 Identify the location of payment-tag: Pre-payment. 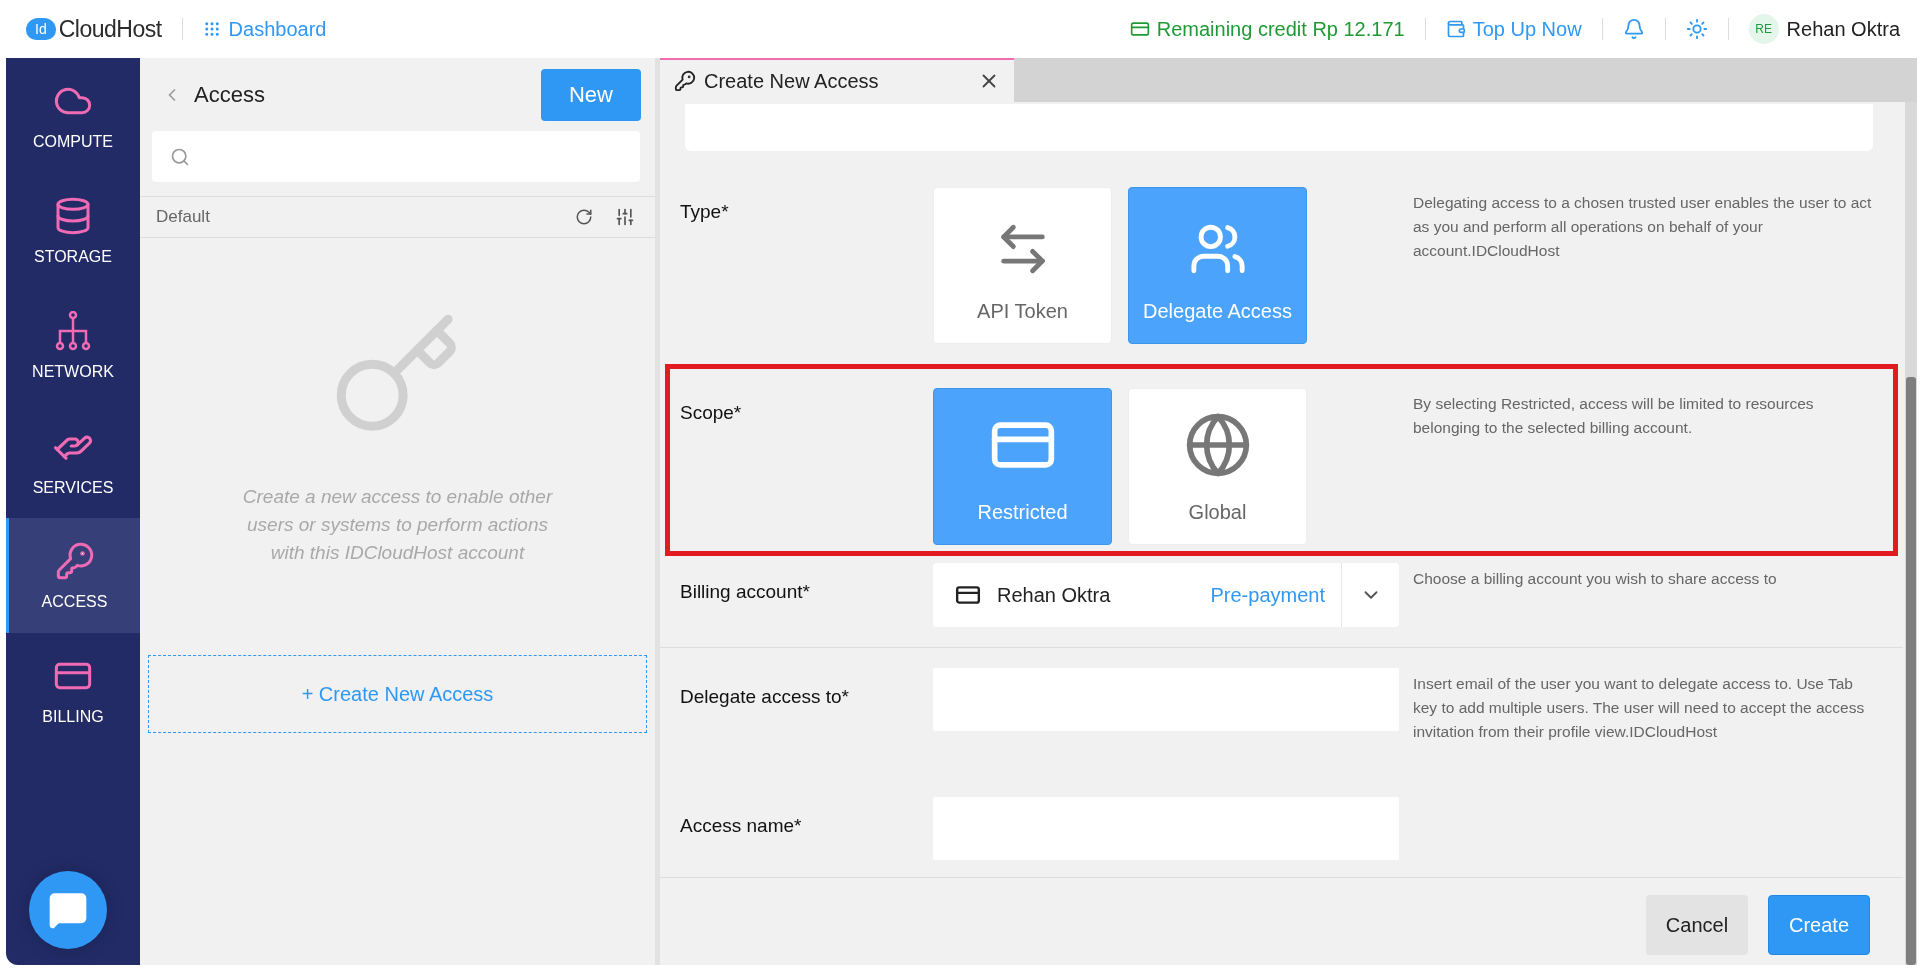
(1267, 595).